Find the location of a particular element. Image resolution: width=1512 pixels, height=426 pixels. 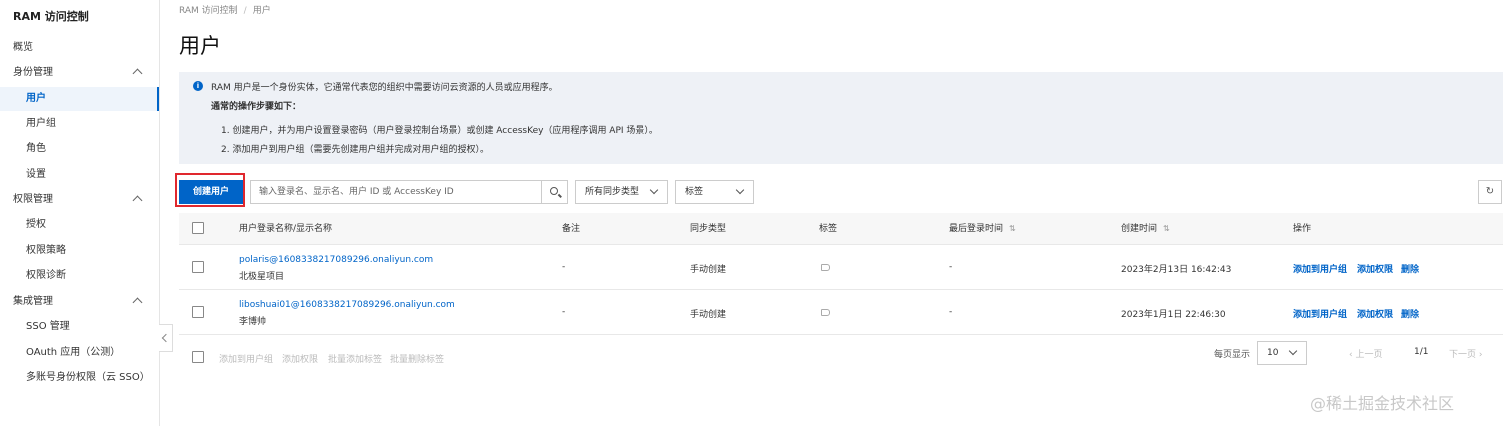

page-size-select: 10 is located at coordinates (1282, 353).